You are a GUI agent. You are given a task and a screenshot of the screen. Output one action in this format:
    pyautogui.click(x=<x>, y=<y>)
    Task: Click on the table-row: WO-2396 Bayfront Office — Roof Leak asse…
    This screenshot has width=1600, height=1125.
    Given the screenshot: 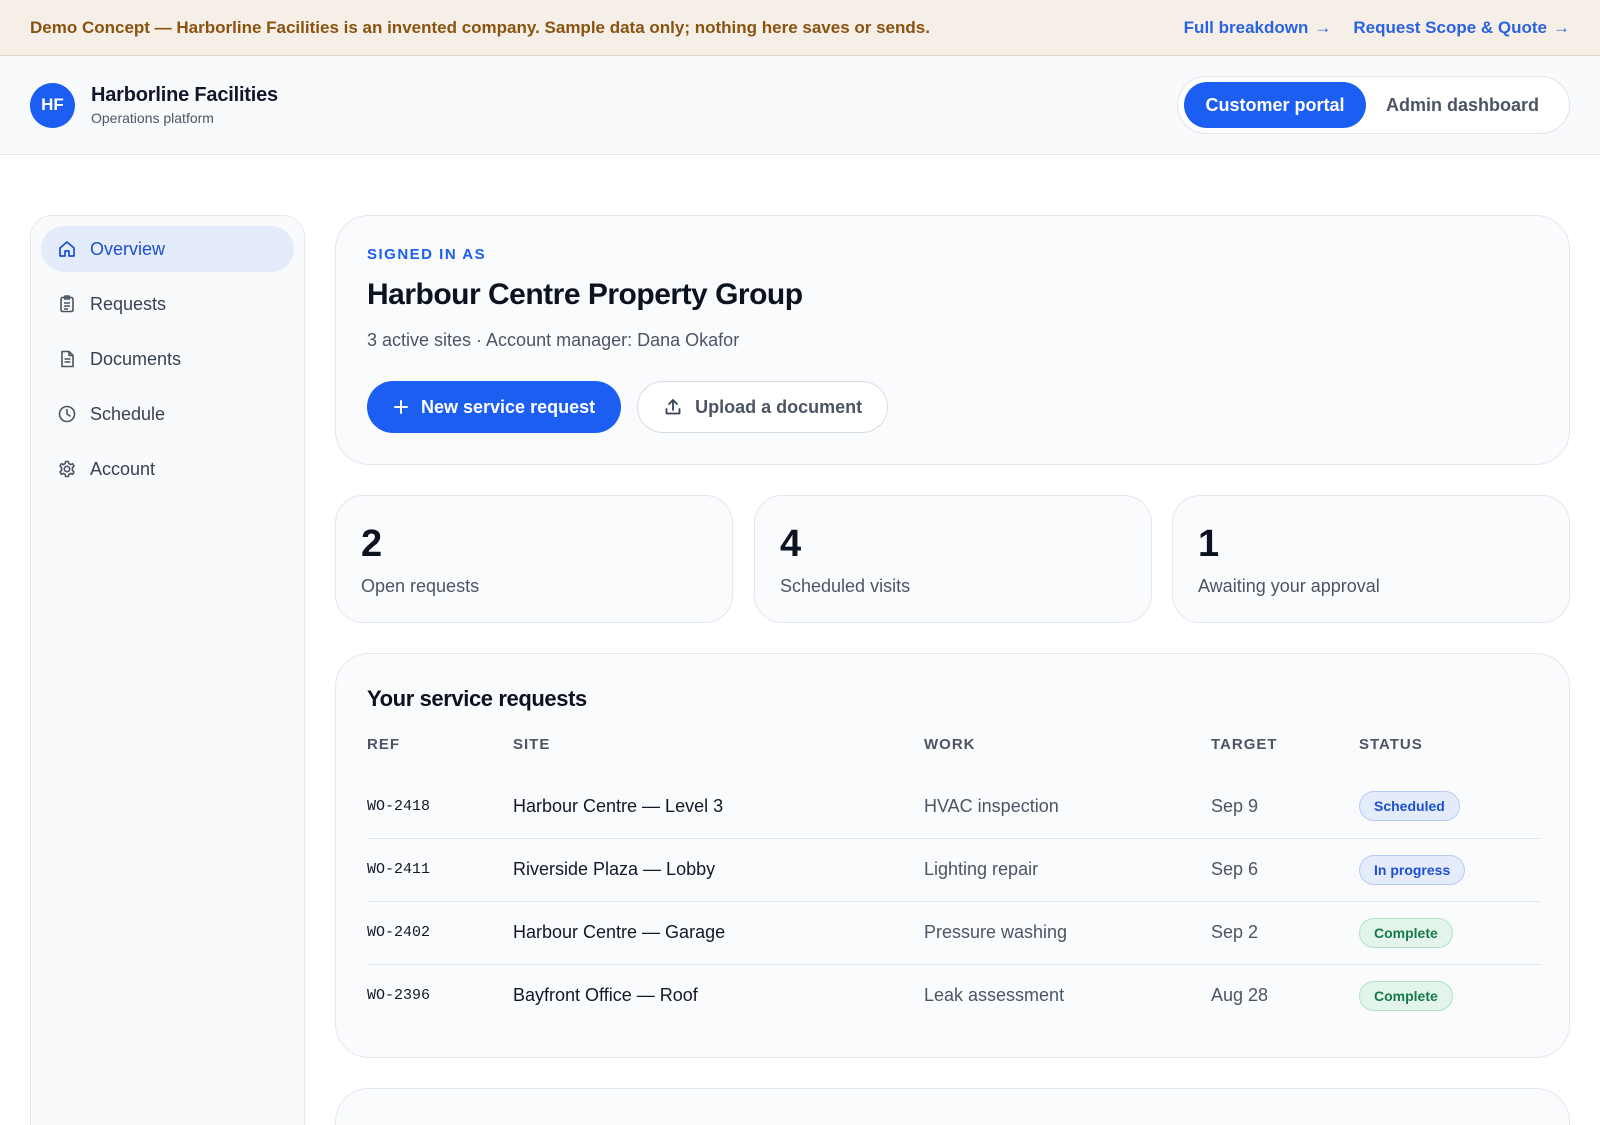 What is the action you would take?
    pyautogui.click(x=954, y=995)
    